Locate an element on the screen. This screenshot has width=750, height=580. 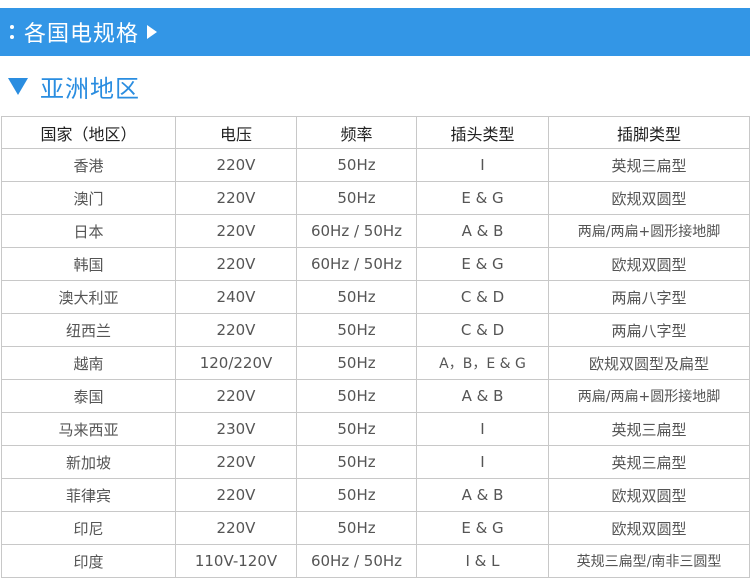
table-row: 日本 220V 60Hz / 50Hz A & B 两扁/两扁+圆形接地脚 is located at coordinates (375, 231).